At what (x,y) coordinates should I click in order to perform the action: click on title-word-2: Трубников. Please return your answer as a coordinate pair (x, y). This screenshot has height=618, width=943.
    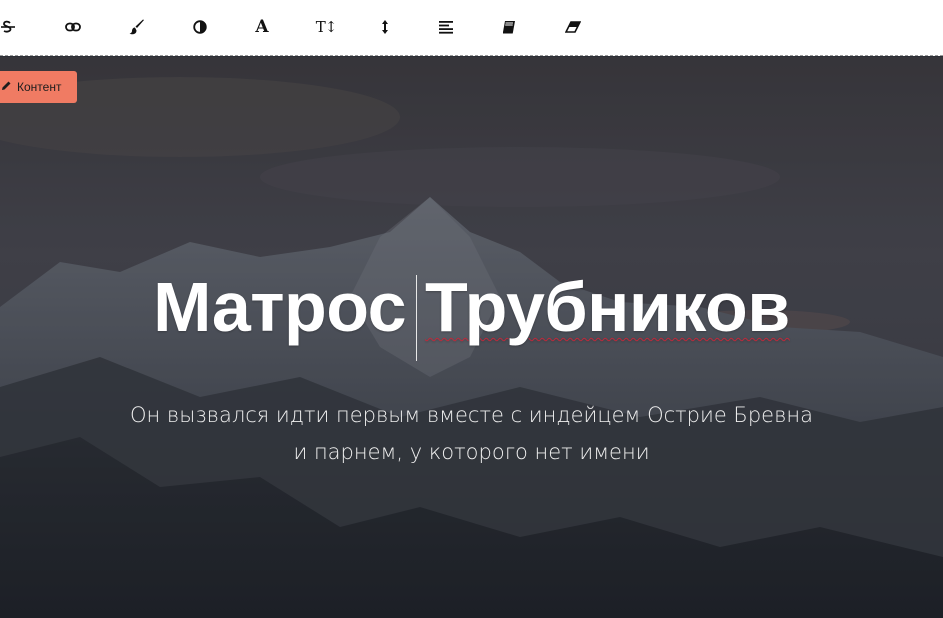
    Looking at the image, I should click on (607, 307).